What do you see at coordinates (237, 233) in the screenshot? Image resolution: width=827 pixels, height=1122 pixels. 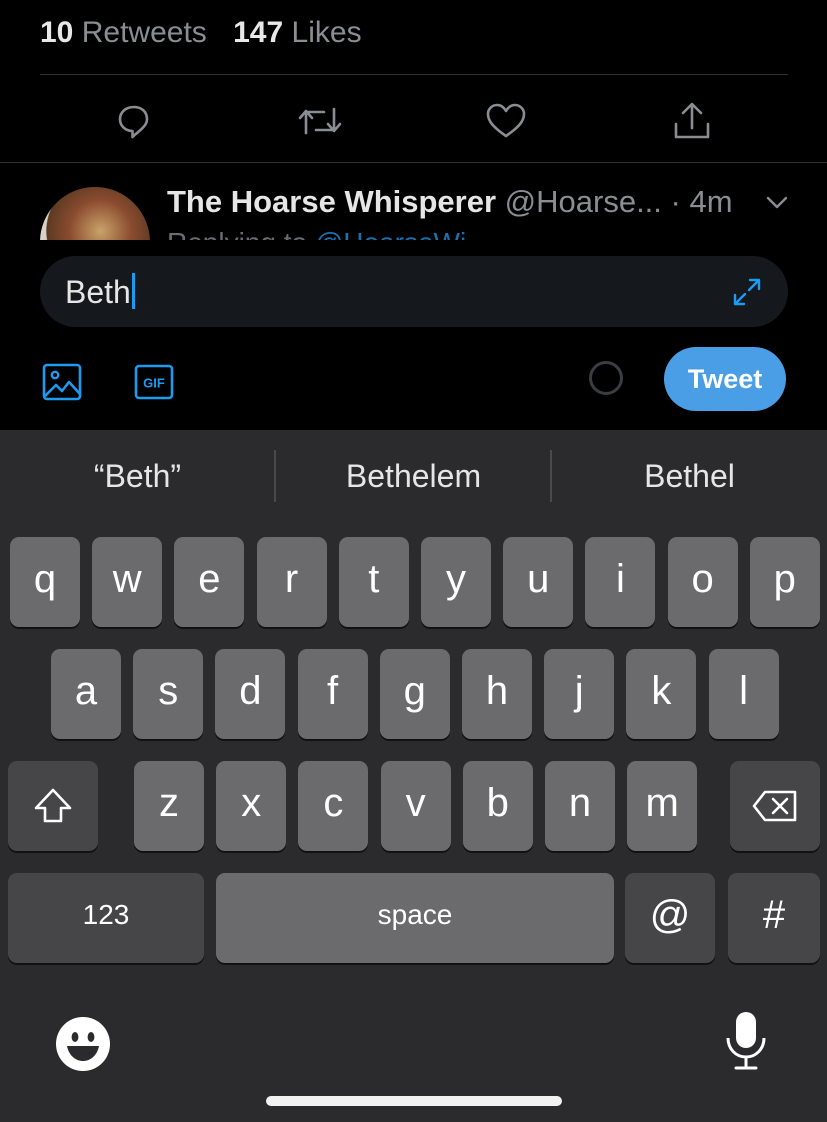 I see `replying-prefix: Replying to` at bounding box center [237, 233].